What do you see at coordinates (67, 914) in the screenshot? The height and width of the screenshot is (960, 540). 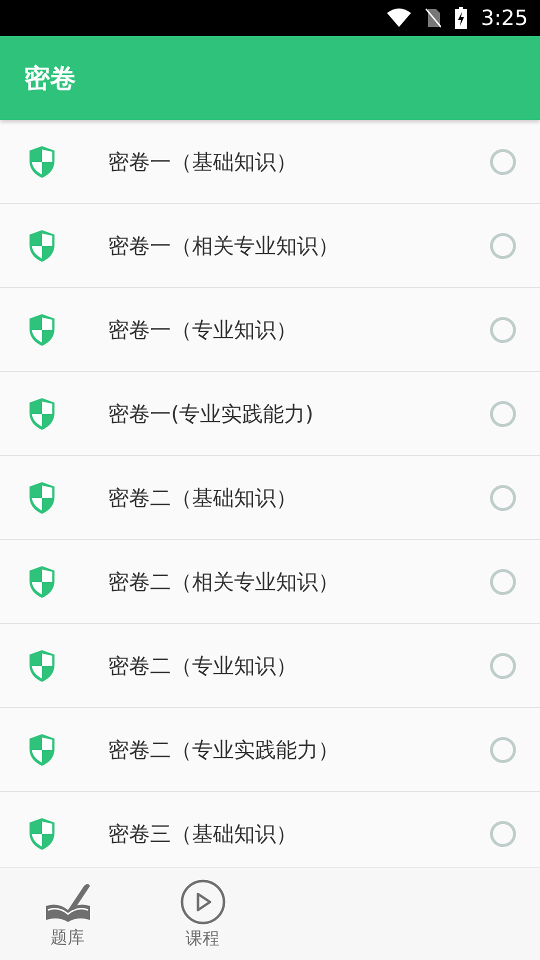 I see `nav-tab: 题库` at bounding box center [67, 914].